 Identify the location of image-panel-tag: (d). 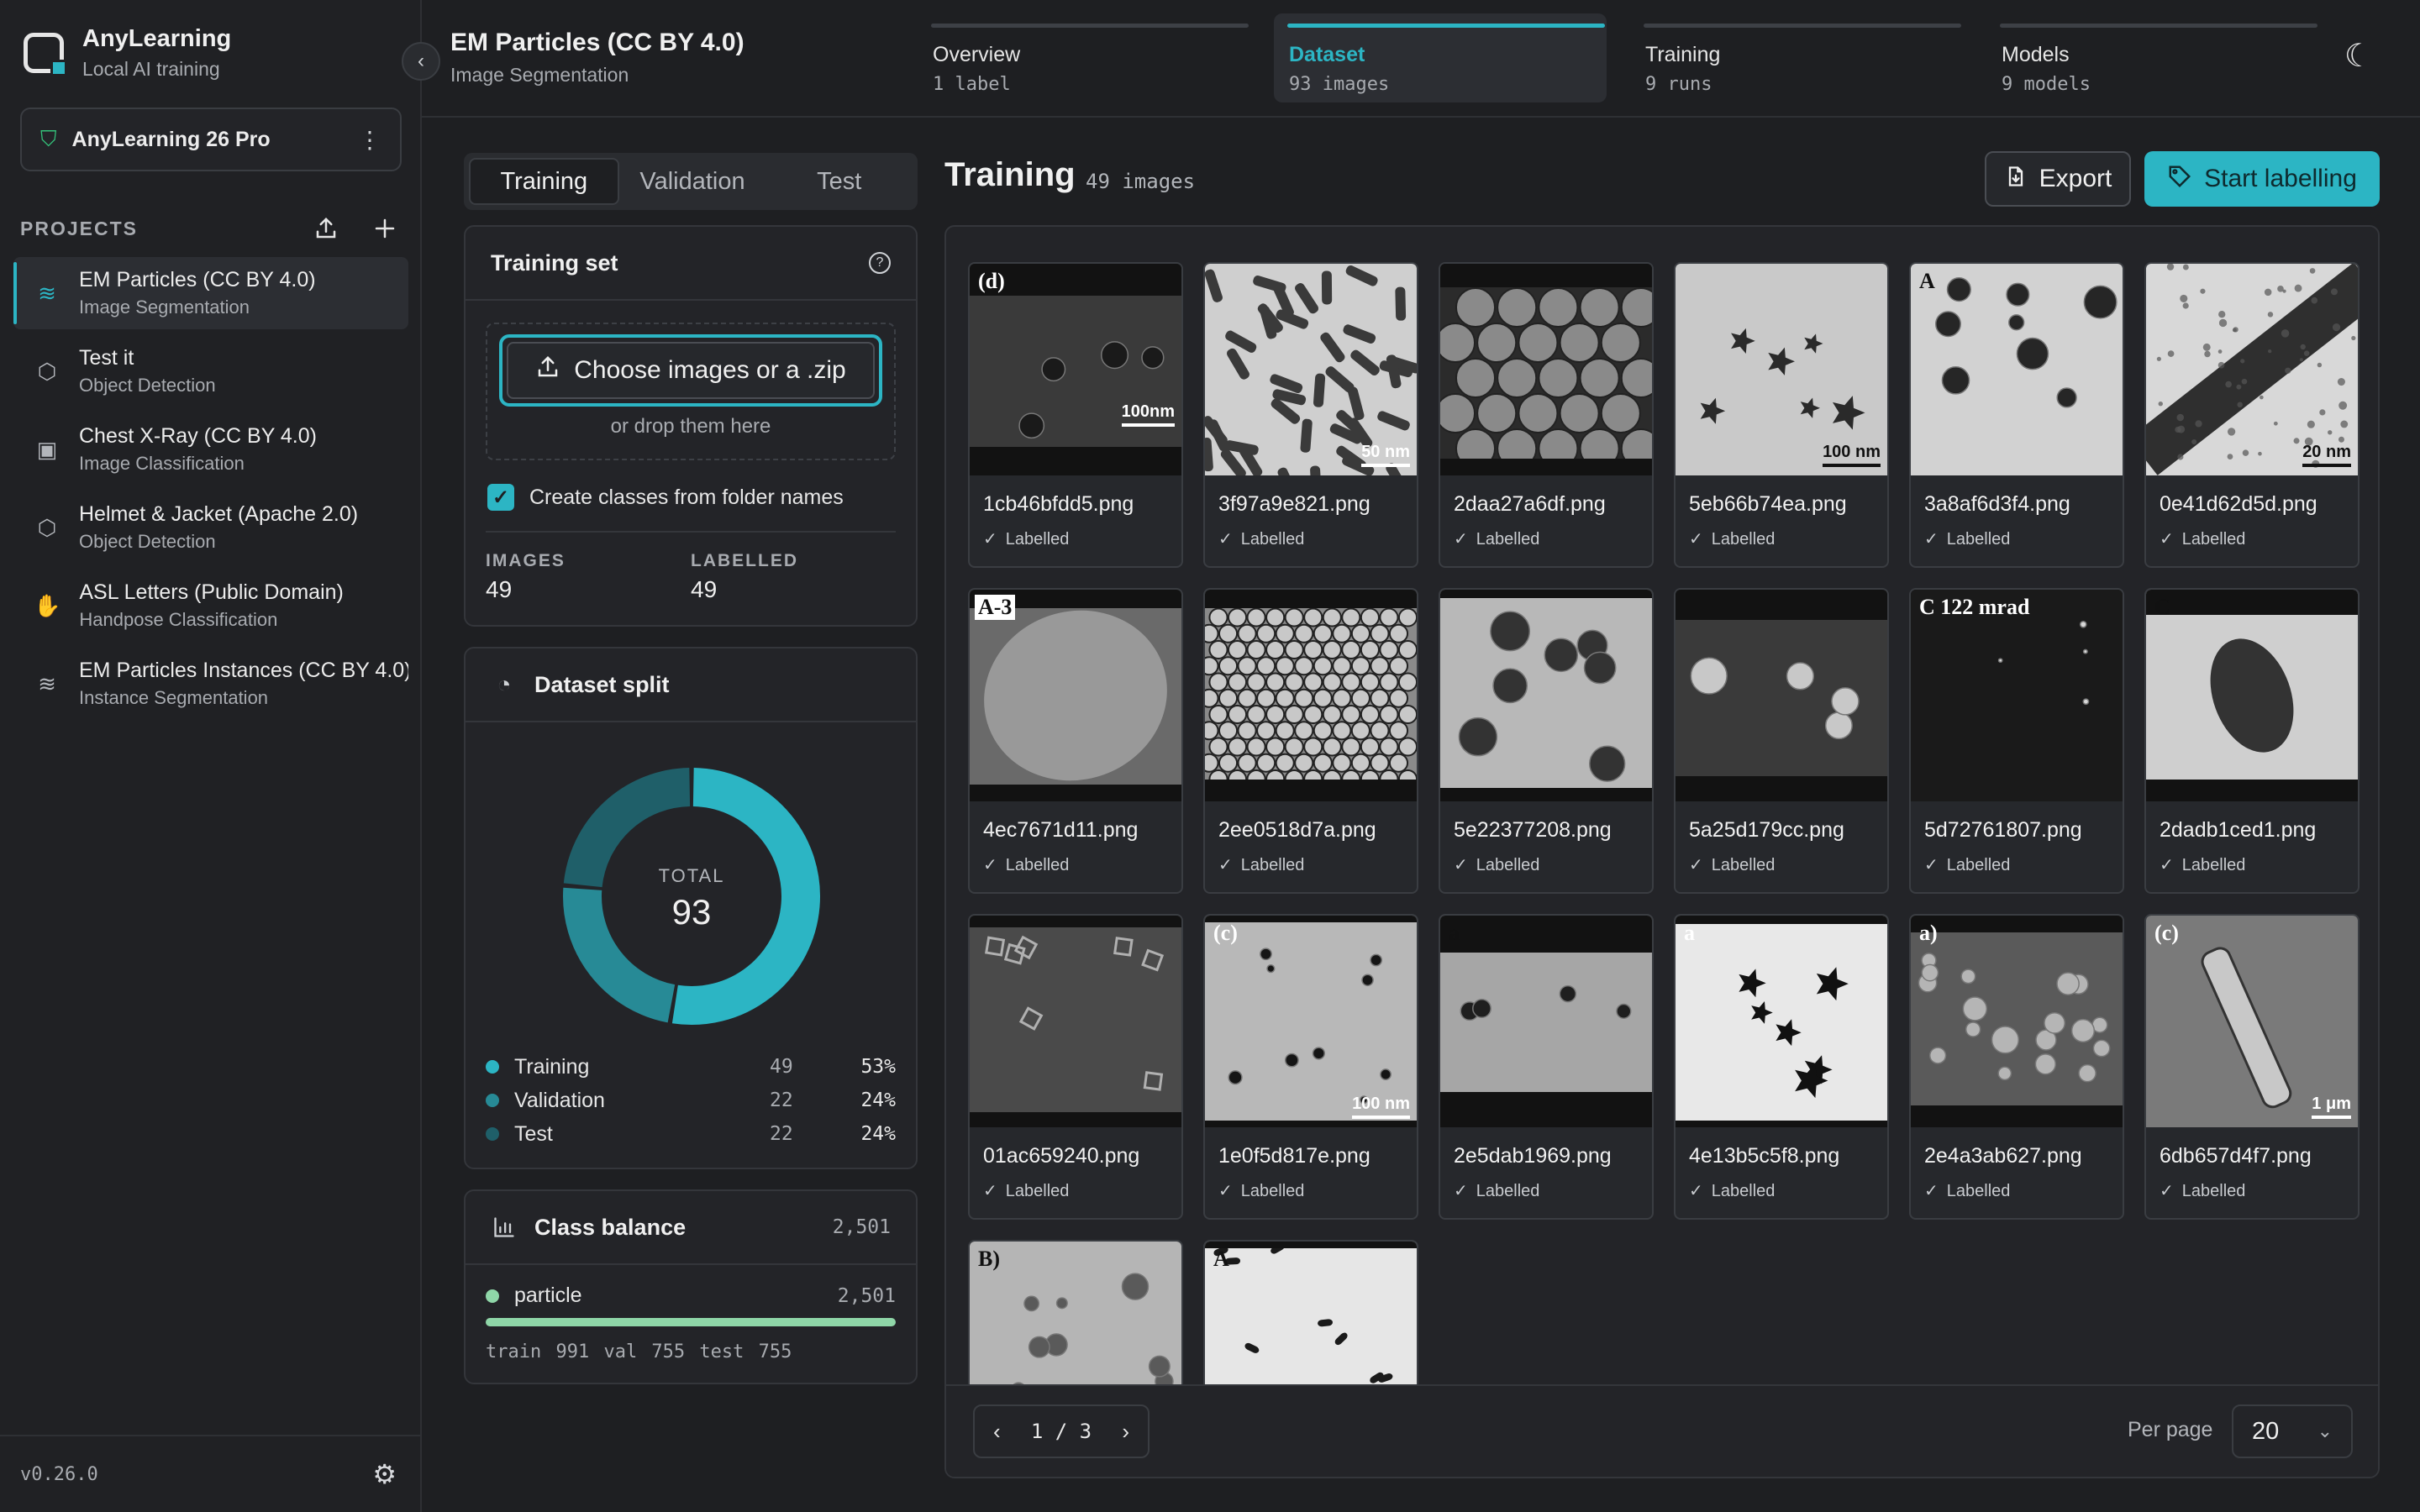
(992, 281).